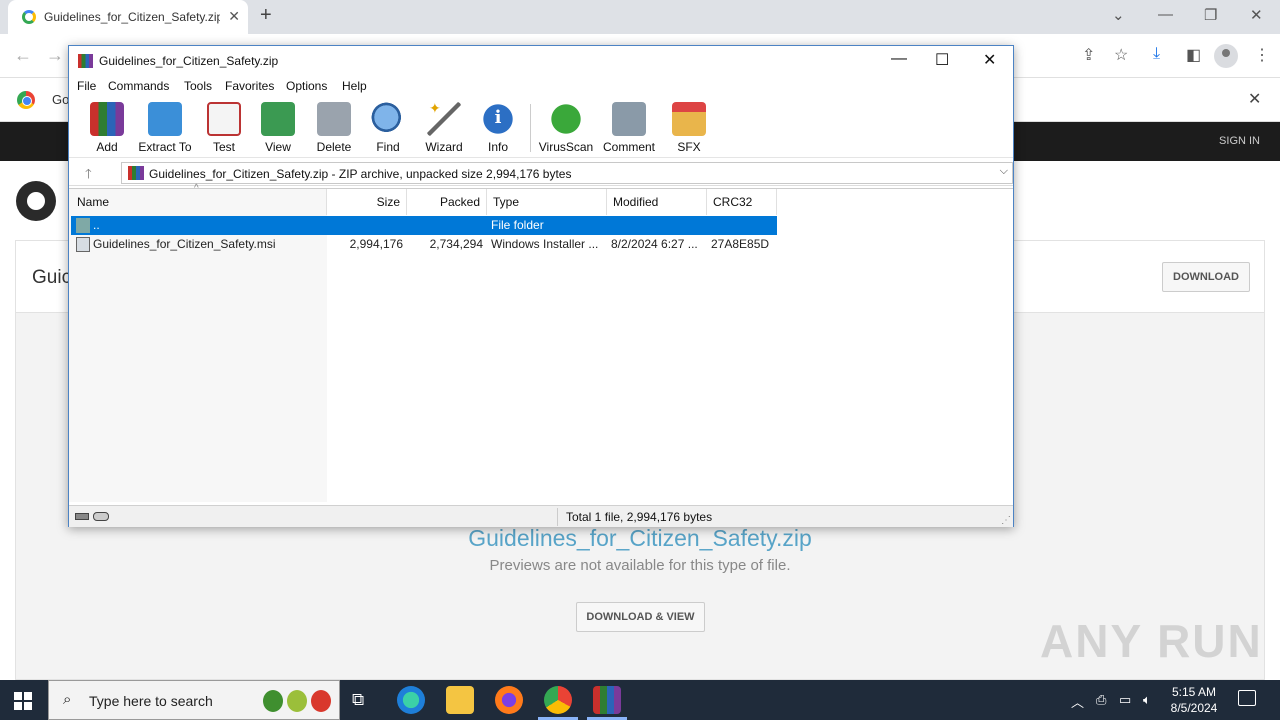  Describe the element at coordinates (1193, 55) in the screenshot. I see `side-panel-icon: ◧` at that location.